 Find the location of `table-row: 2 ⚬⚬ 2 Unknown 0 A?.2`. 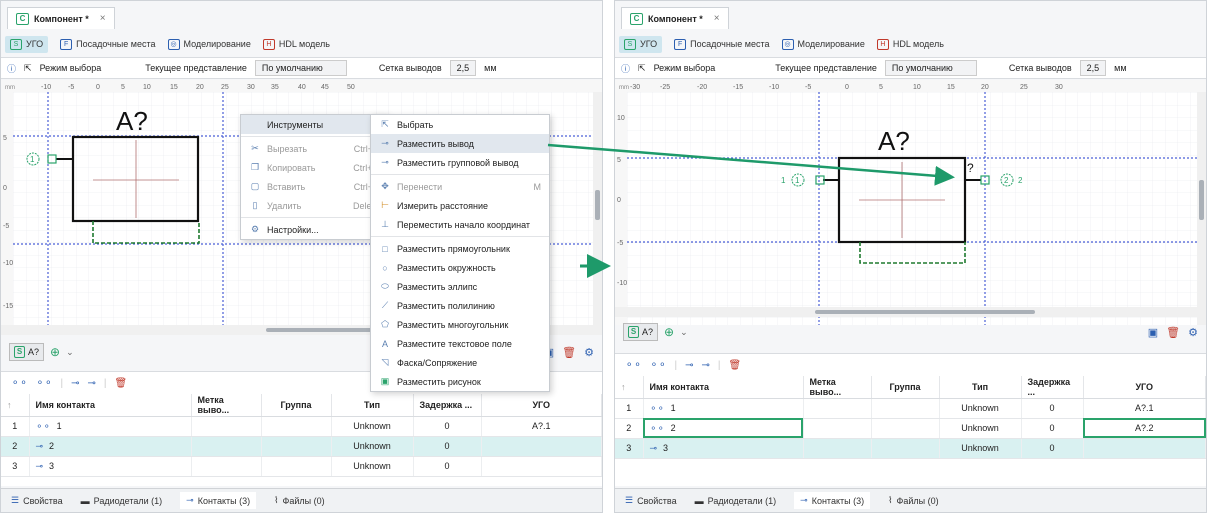

table-row: 2 ⚬⚬ 2 Unknown 0 A?.2 is located at coordinates (910, 428).